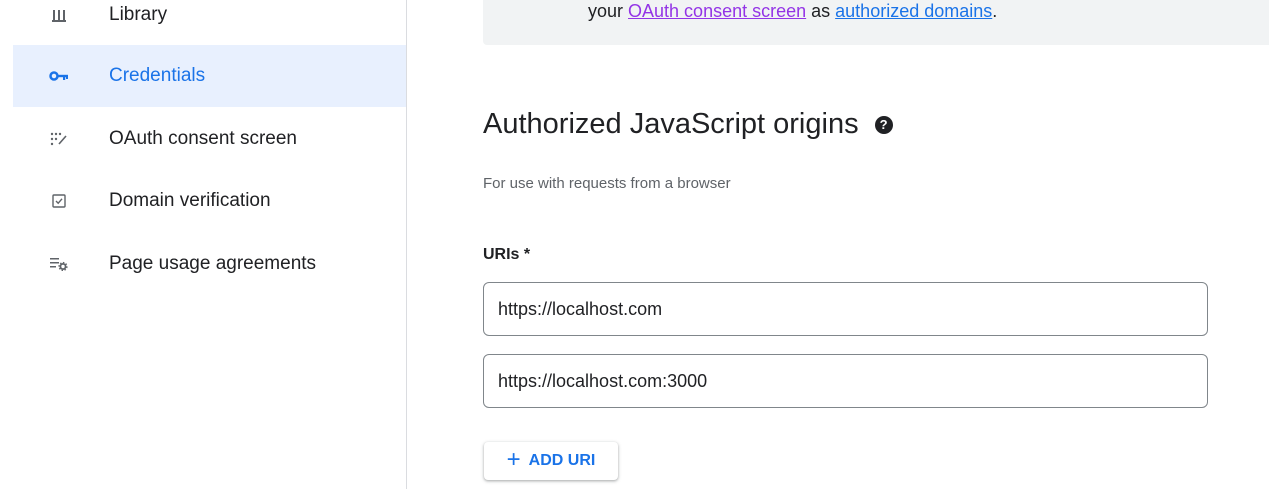 The width and height of the screenshot is (1269, 489). What do you see at coordinates (717, 11) in the screenshot?
I see `oauth-consent-screen-link: OAuth consent screen` at bounding box center [717, 11].